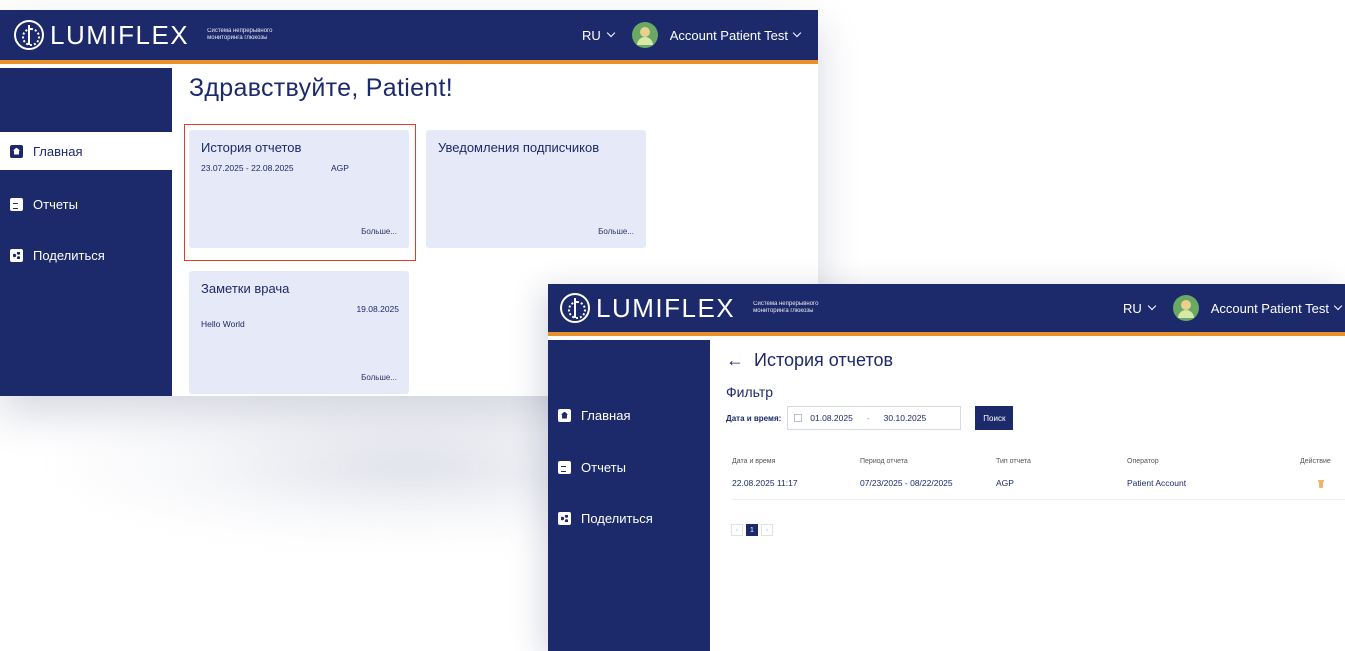 This screenshot has width=1345, height=651. Describe the element at coordinates (1157, 483) in the screenshot. I see `cell-operator: Patient Account` at that location.